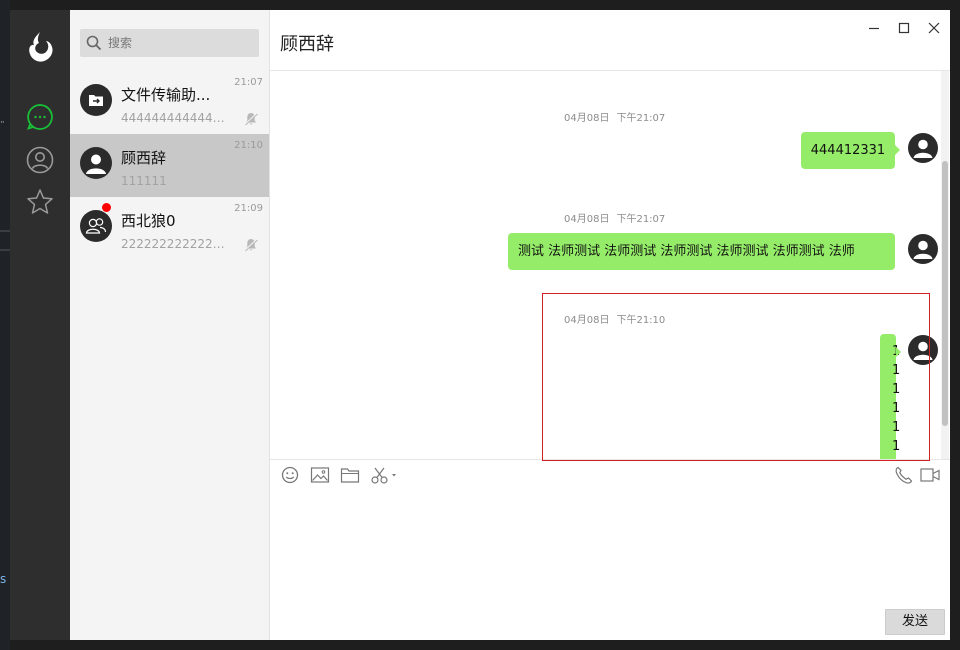  Describe the element at coordinates (904, 475) in the screenshot. I see `phone-call-icon` at that location.